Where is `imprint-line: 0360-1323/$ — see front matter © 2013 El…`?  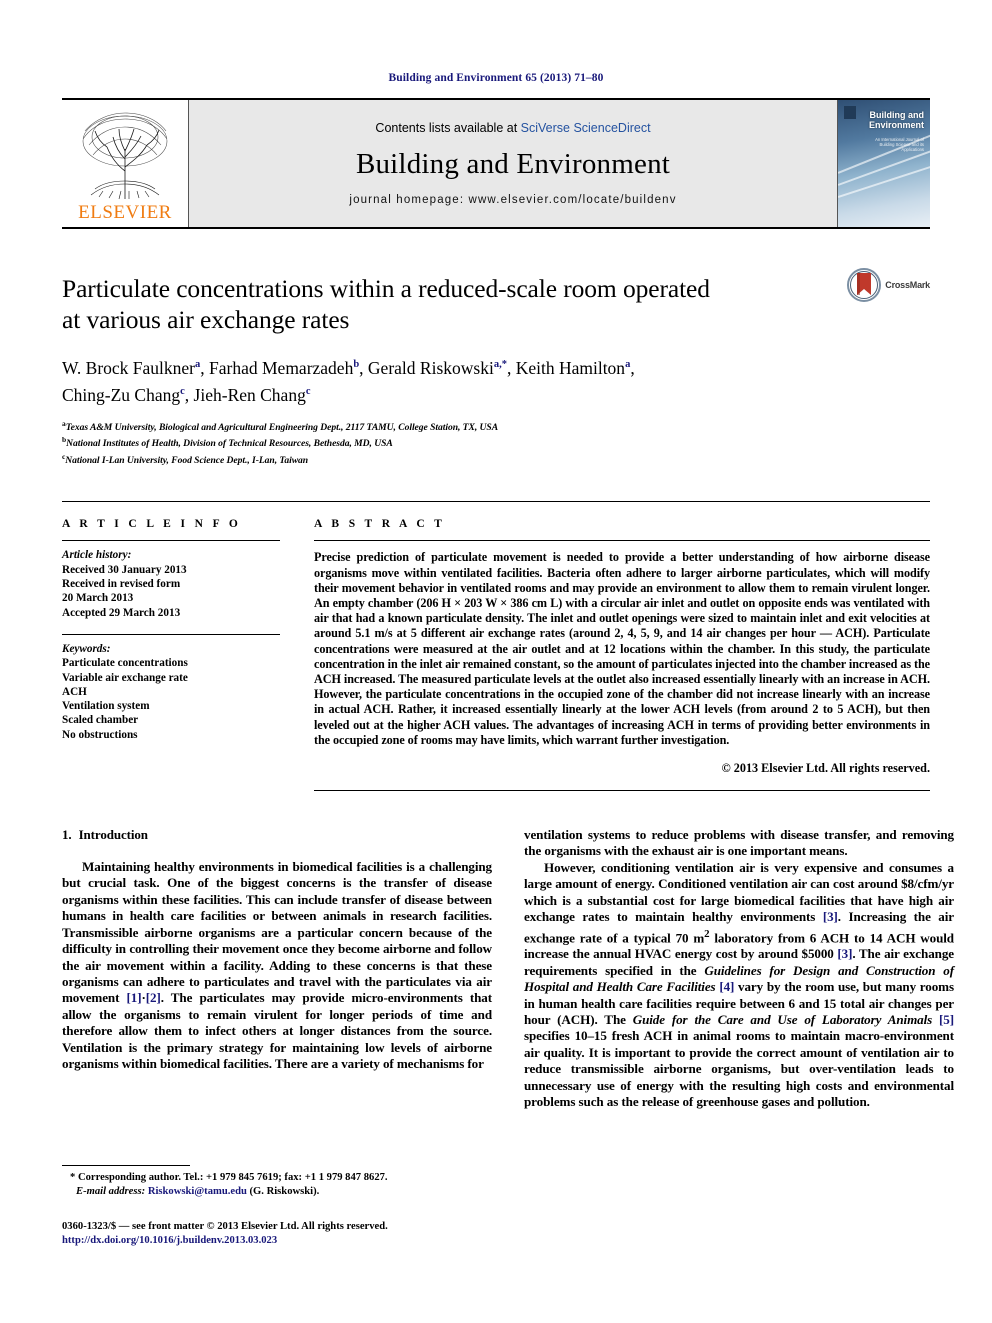
imprint-line: 0360-1323/$ — see front matter © 2013 El… is located at coordinates (225, 1227).